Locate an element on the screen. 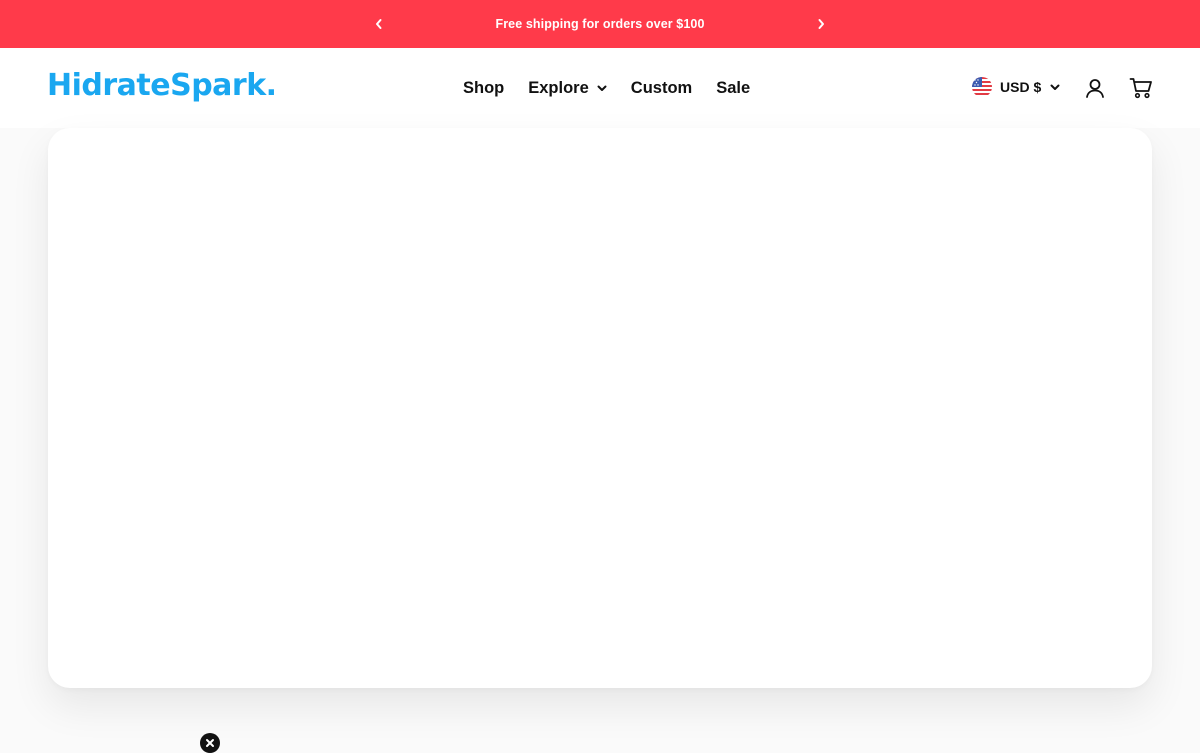 The height and width of the screenshot is (753, 1200). chevron-right-icon is located at coordinates (821, 24).